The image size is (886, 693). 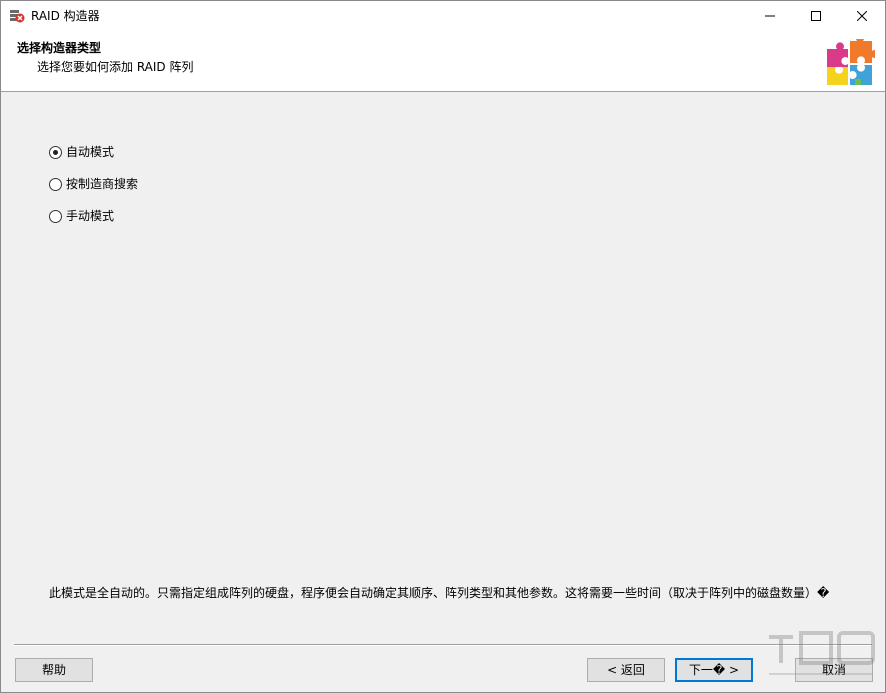 What do you see at coordinates (65, 16) in the screenshot?
I see `window-title: RAID 构造器` at bounding box center [65, 16].